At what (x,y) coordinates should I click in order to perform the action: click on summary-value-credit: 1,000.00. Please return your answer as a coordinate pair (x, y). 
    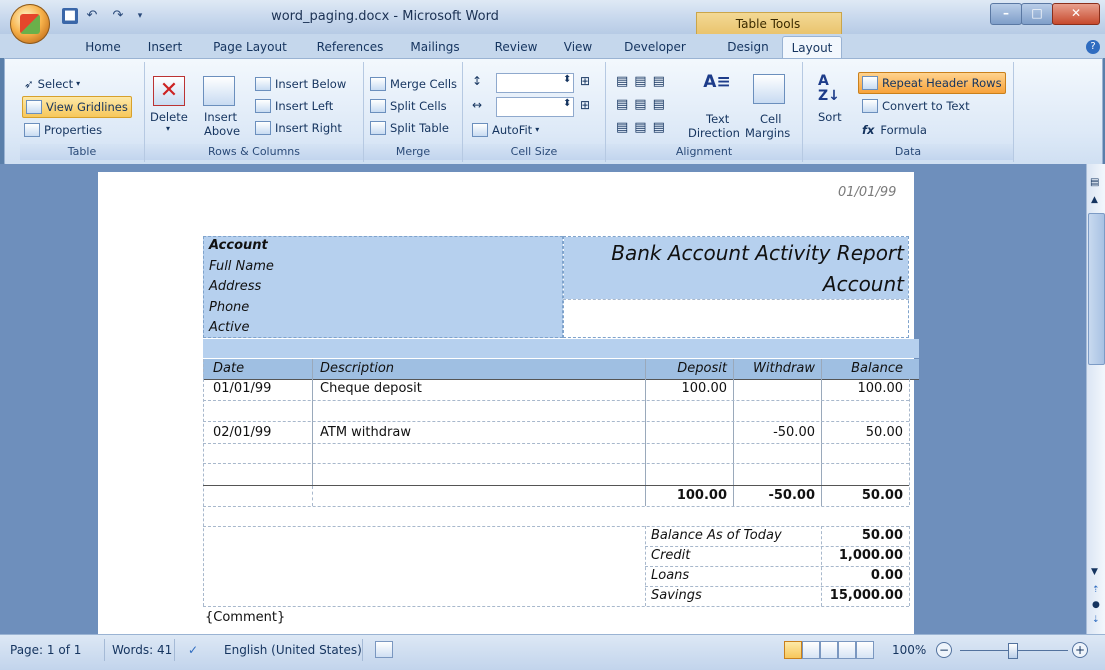
    Looking at the image, I should click on (870, 555).